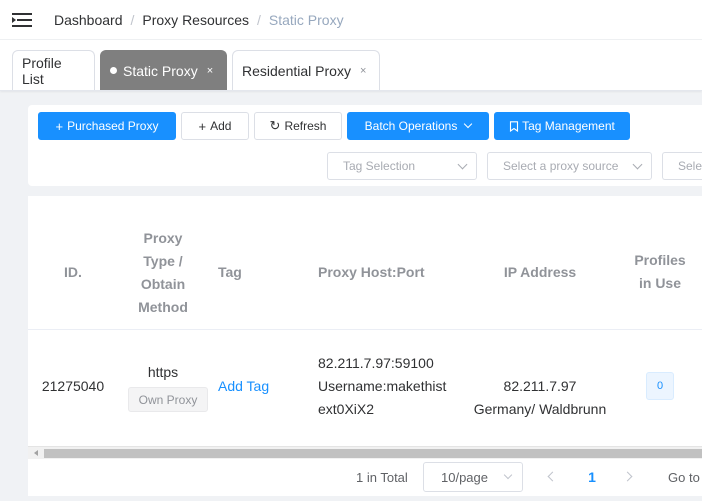 Image resolution: width=702 pixels, height=501 pixels. I want to click on select-placeholder: Sele, so click(690, 166).